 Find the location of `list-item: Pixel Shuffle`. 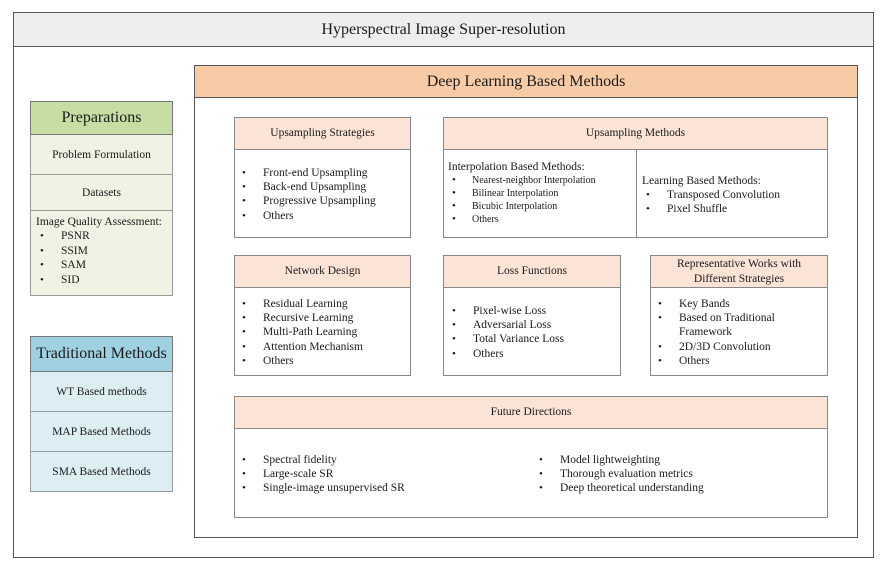

list-item: Pixel Shuffle is located at coordinates (711, 209).